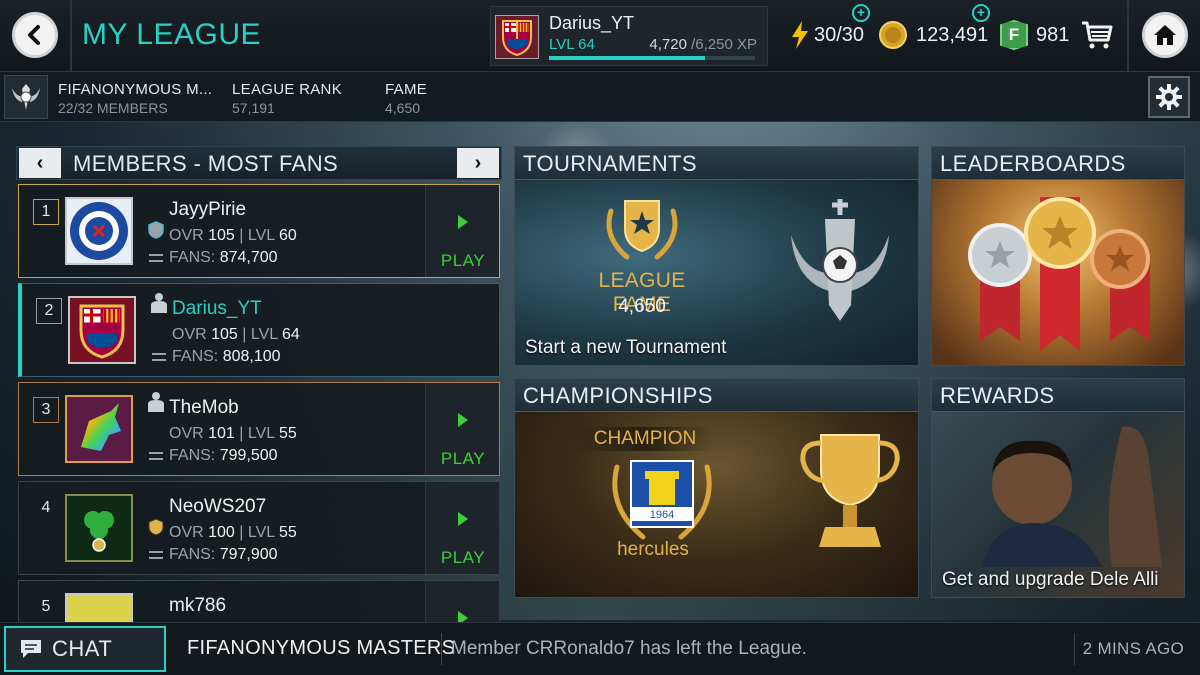  I want to click on member-fans: FANS: 797,900, so click(213, 555).